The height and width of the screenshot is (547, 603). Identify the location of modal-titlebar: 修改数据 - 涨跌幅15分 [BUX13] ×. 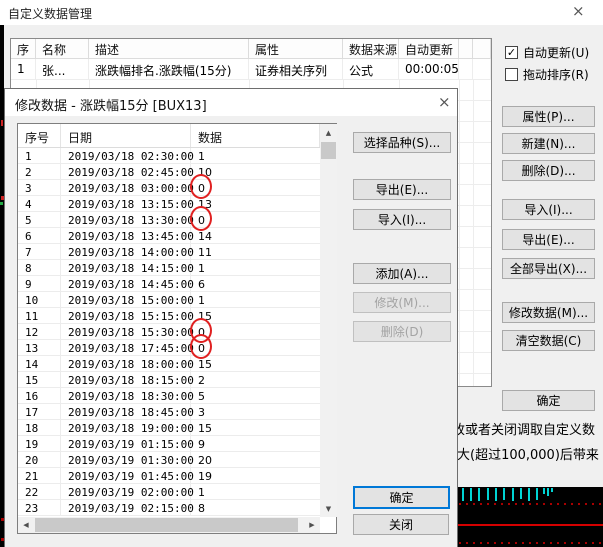
(231, 102).